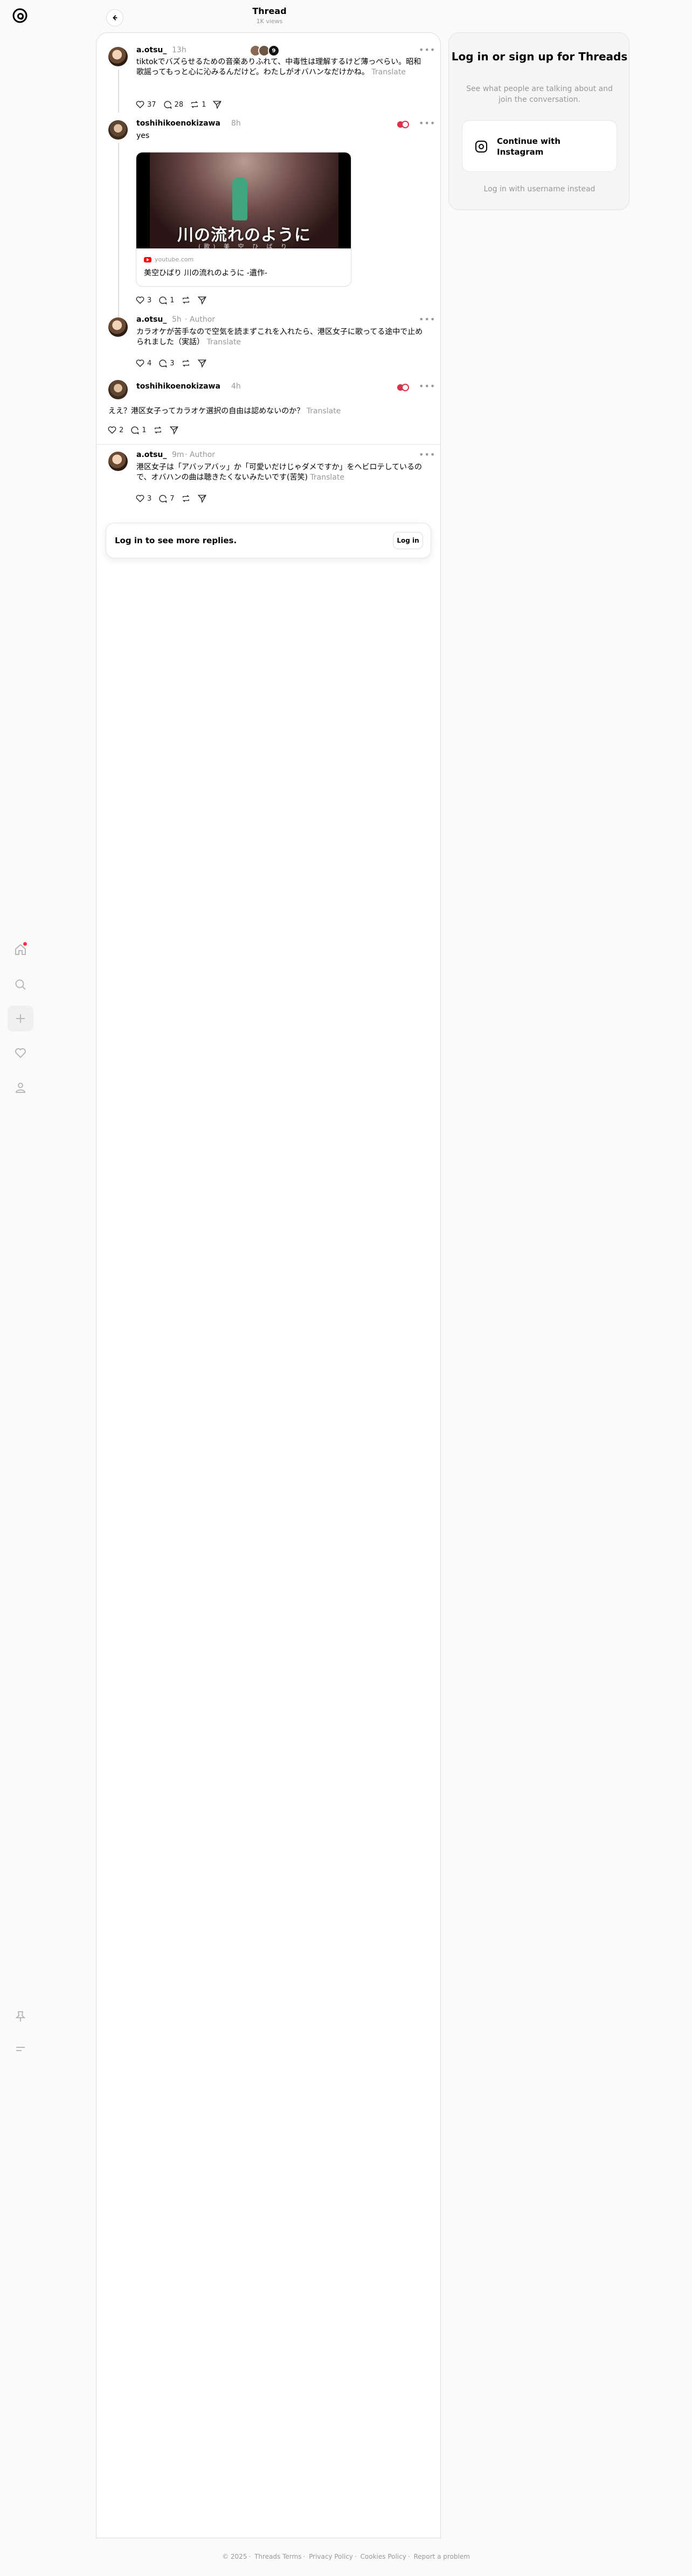 The image size is (692, 2576). I want to click on like-count: 3, so click(149, 300).